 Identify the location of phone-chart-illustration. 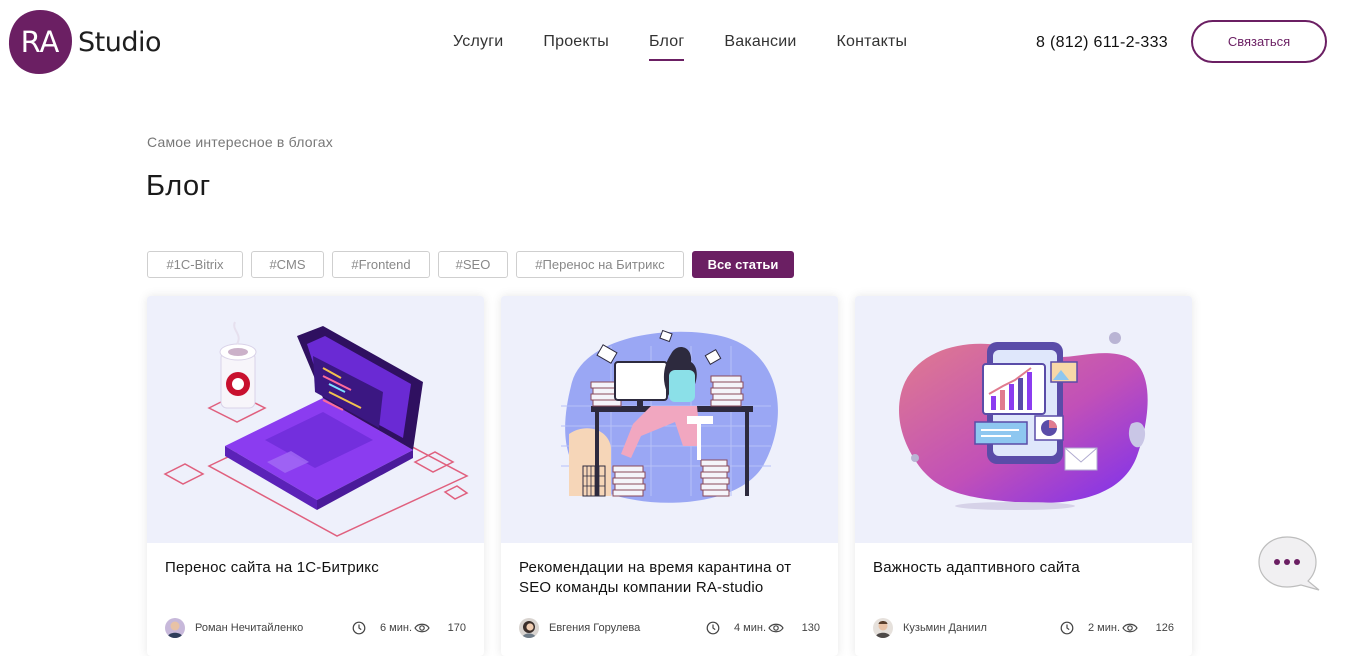
(1023, 419).